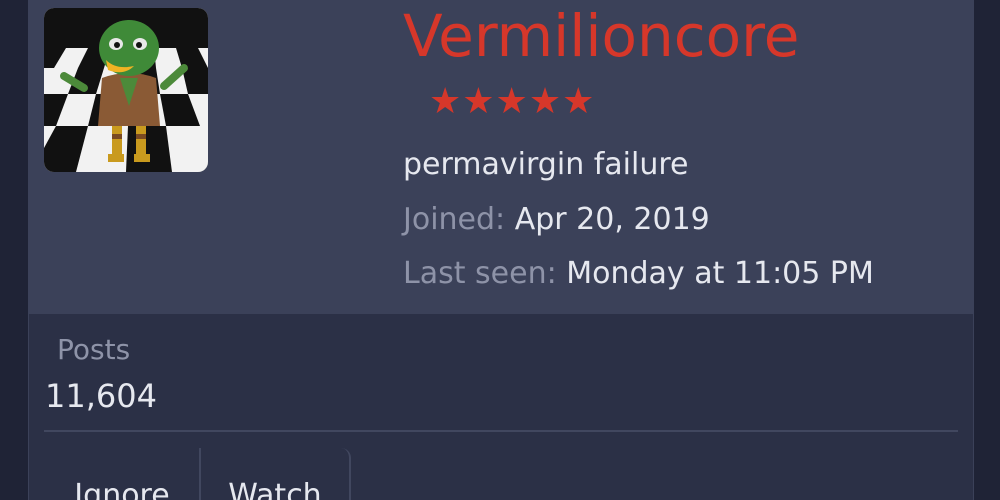 This screenshot has width=1000, height=500. What do you see at coordinates (94, 349) in the screenshot?
I see `posts-label: Posts` at bounding box center [94, 349].